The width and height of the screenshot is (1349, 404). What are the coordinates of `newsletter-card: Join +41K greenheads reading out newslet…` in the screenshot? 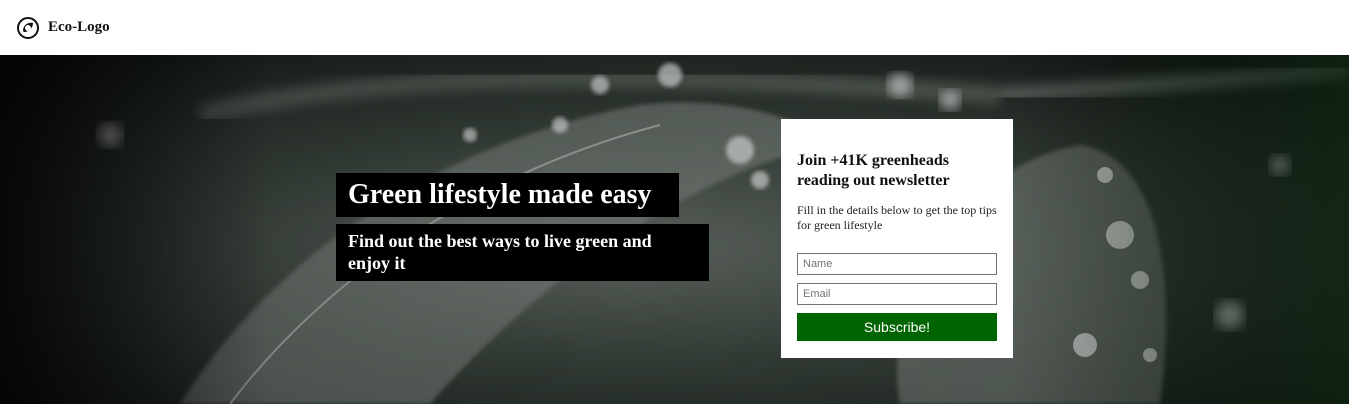 It's located at (897, 238).